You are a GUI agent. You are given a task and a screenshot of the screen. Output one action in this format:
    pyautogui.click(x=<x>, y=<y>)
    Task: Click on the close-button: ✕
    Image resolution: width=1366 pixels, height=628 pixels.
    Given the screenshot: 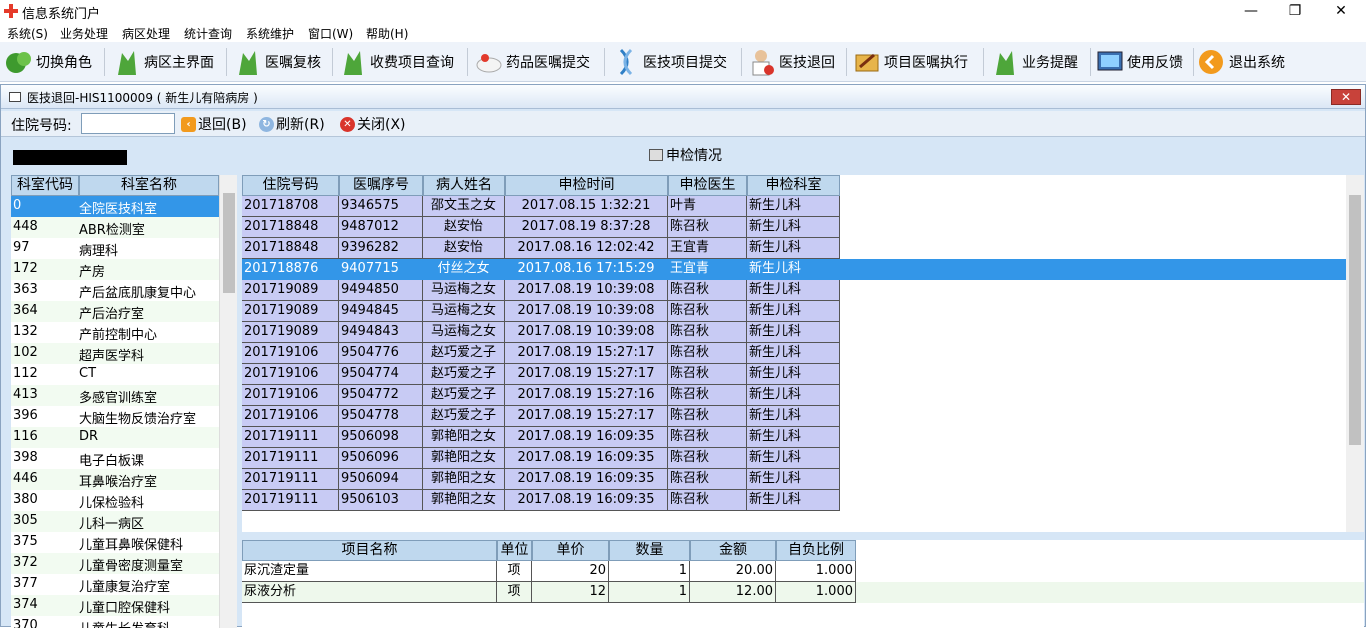 What is the action you would take?
    pyautogui.click(x=1341, y=11)
    